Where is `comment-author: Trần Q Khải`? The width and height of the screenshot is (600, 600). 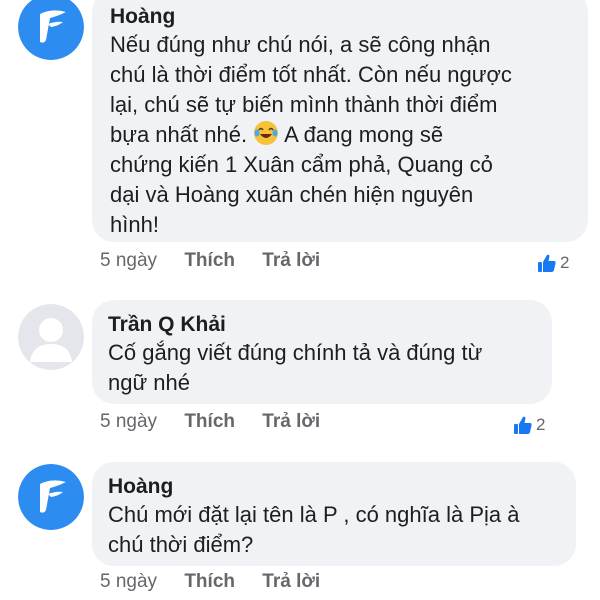 comment-author: Trần Q Khải is located at coordinates (322, 325).